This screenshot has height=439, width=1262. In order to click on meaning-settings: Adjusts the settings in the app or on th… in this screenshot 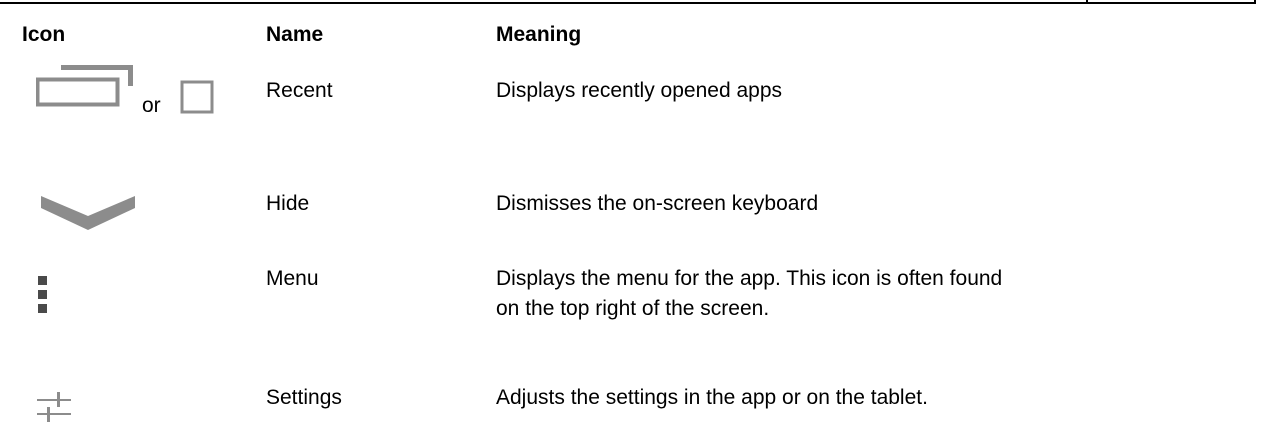, I will do `click(712, 397)`.